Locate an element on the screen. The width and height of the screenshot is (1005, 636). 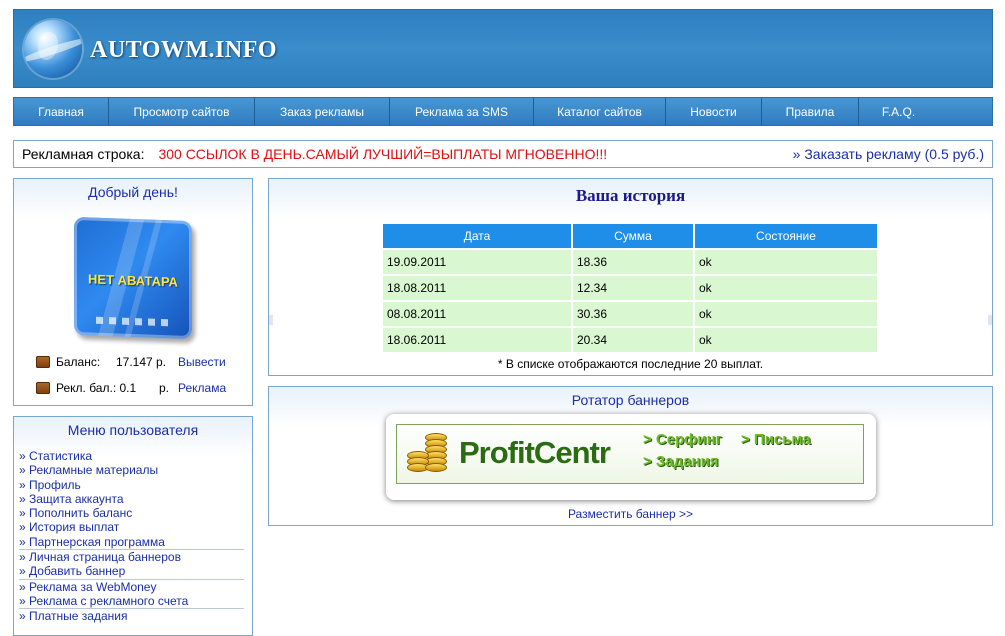
ad-balance-unit: р. is located at coordinates (164, 388).